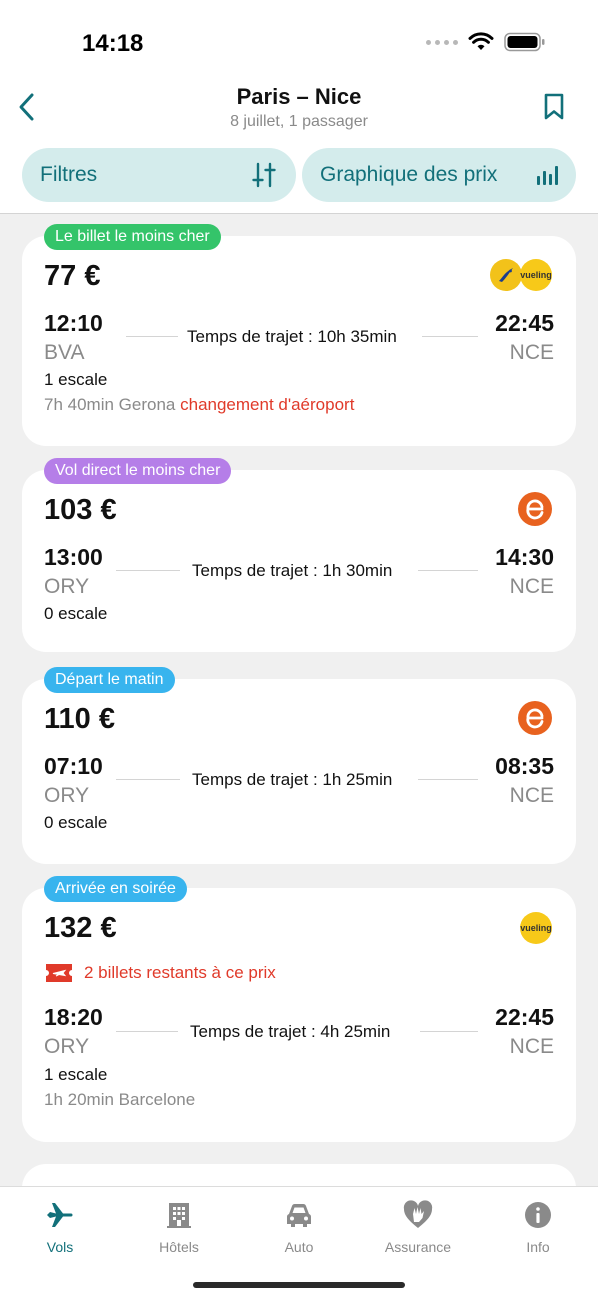  What do you see at coordinates (292, 779) in the screenshot?
I see `travel-duration: Temps de trajet : 1h 25min` at bounding box center [292, 779].